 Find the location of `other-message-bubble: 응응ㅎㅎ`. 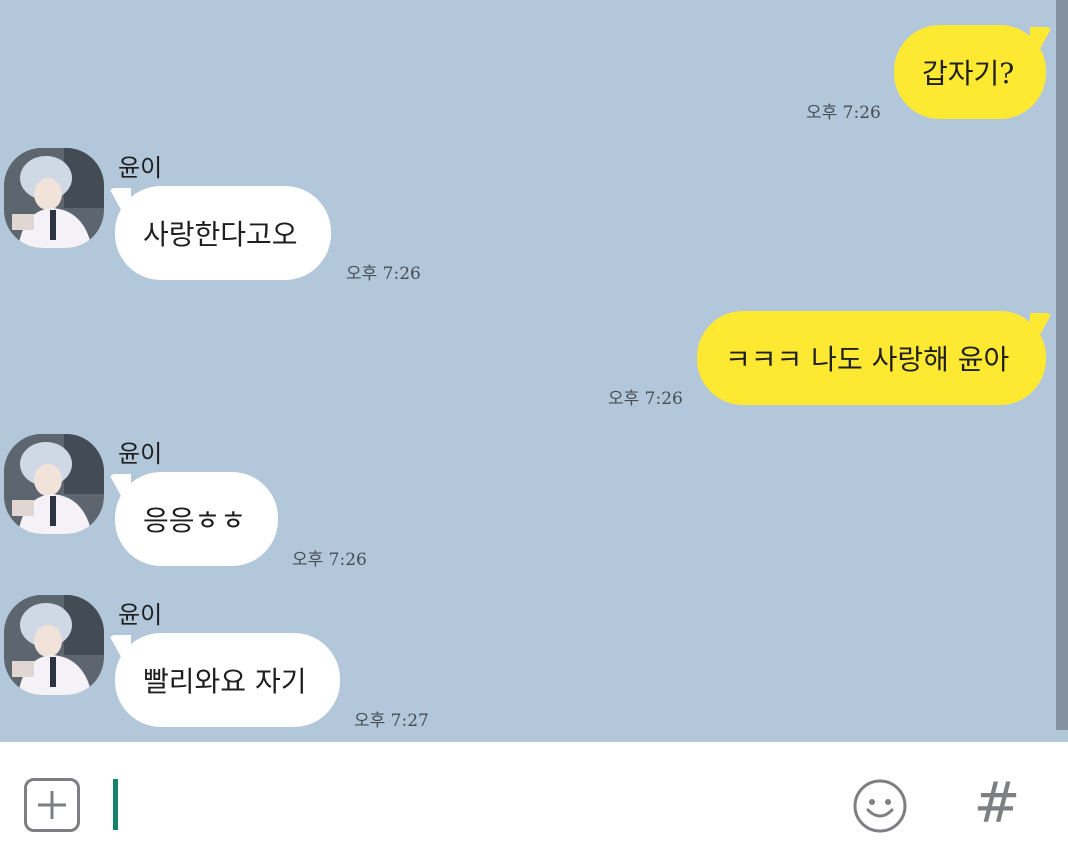

other-message-bubble: 응응ㅎㅎ is located at coordinates (193, 519).